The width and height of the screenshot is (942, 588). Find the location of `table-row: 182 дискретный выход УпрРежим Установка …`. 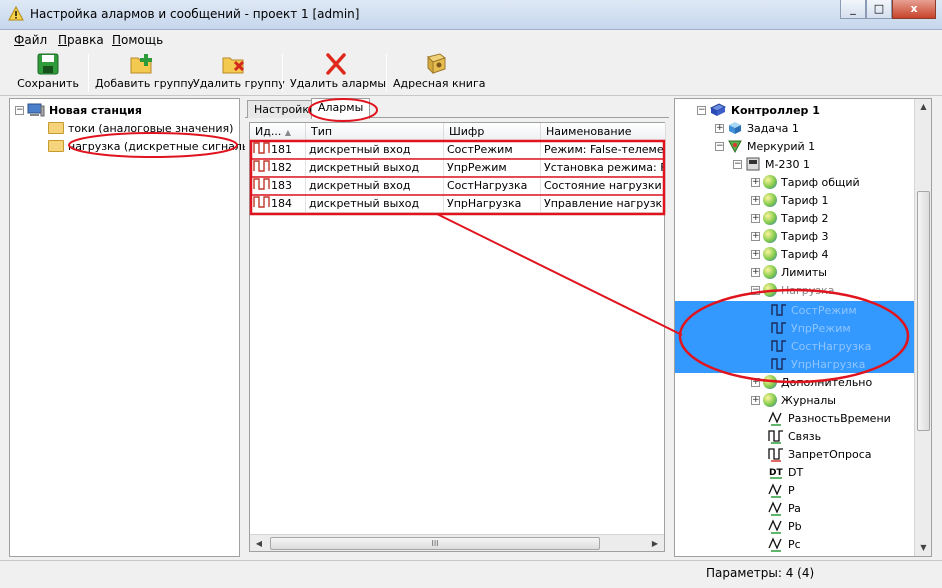

table-row: 182 дискретный выход УпрРежим Установка … is located at coordinates (458, 168).